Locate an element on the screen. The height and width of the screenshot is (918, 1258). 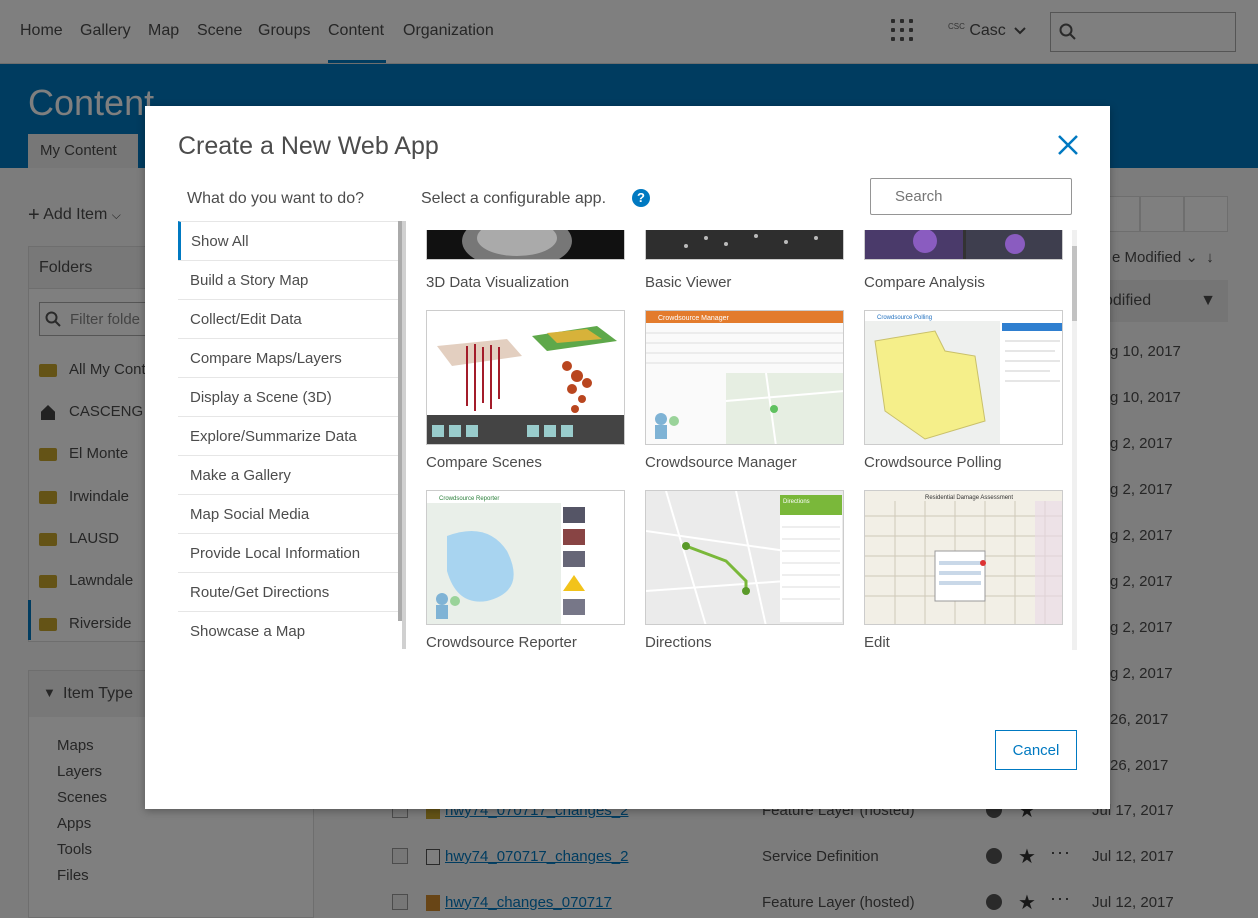
app-label: Basic Viewer is located at coordinates (688, 282).